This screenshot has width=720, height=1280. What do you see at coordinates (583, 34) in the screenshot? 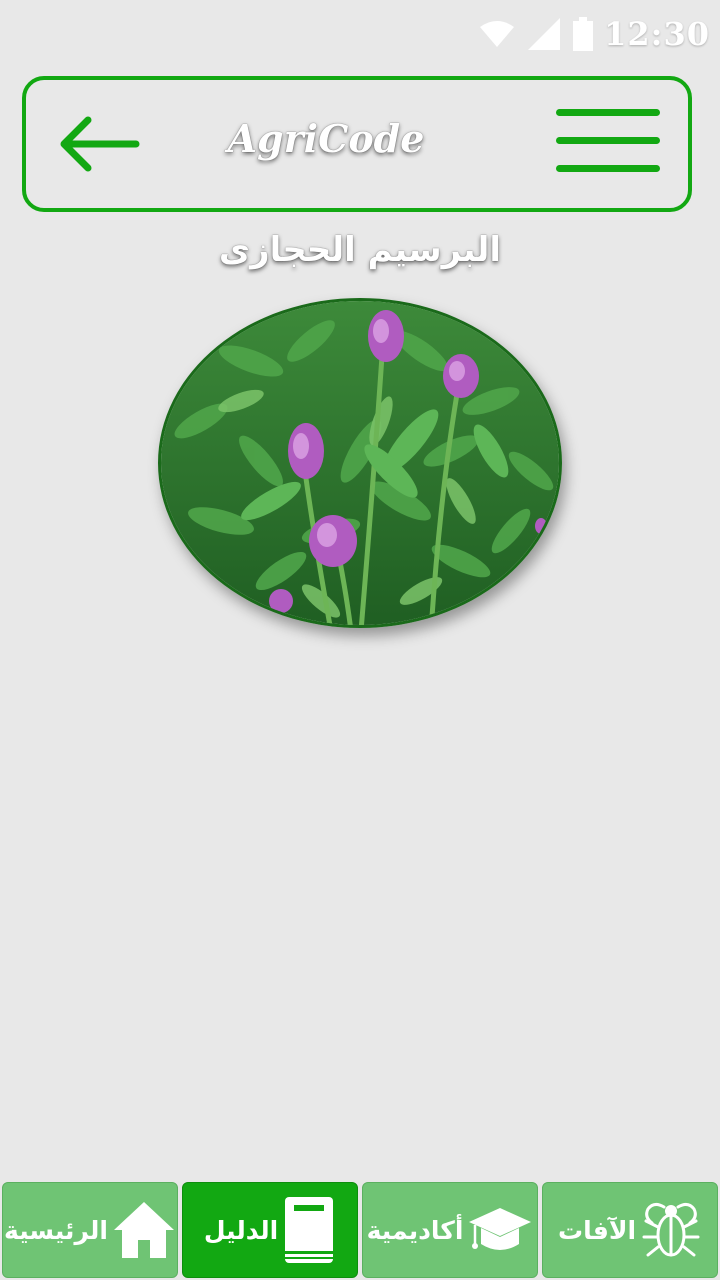
I see `battery-icon` at bounding box center [583, 34].